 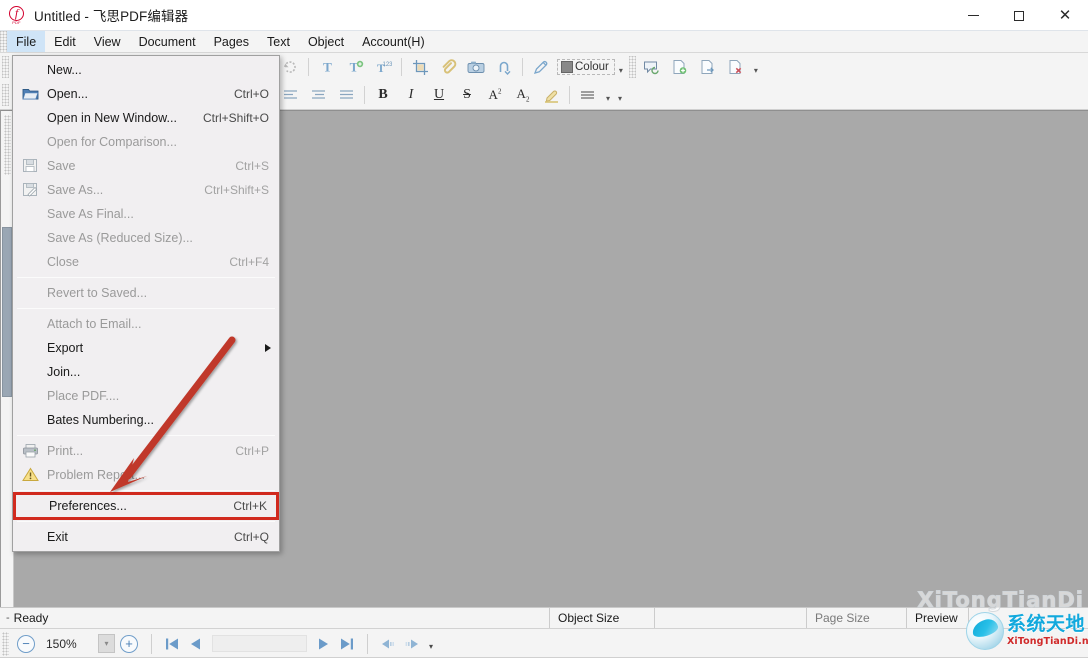 I want to click on subscript-button: A2, so click(x=523, y=95).